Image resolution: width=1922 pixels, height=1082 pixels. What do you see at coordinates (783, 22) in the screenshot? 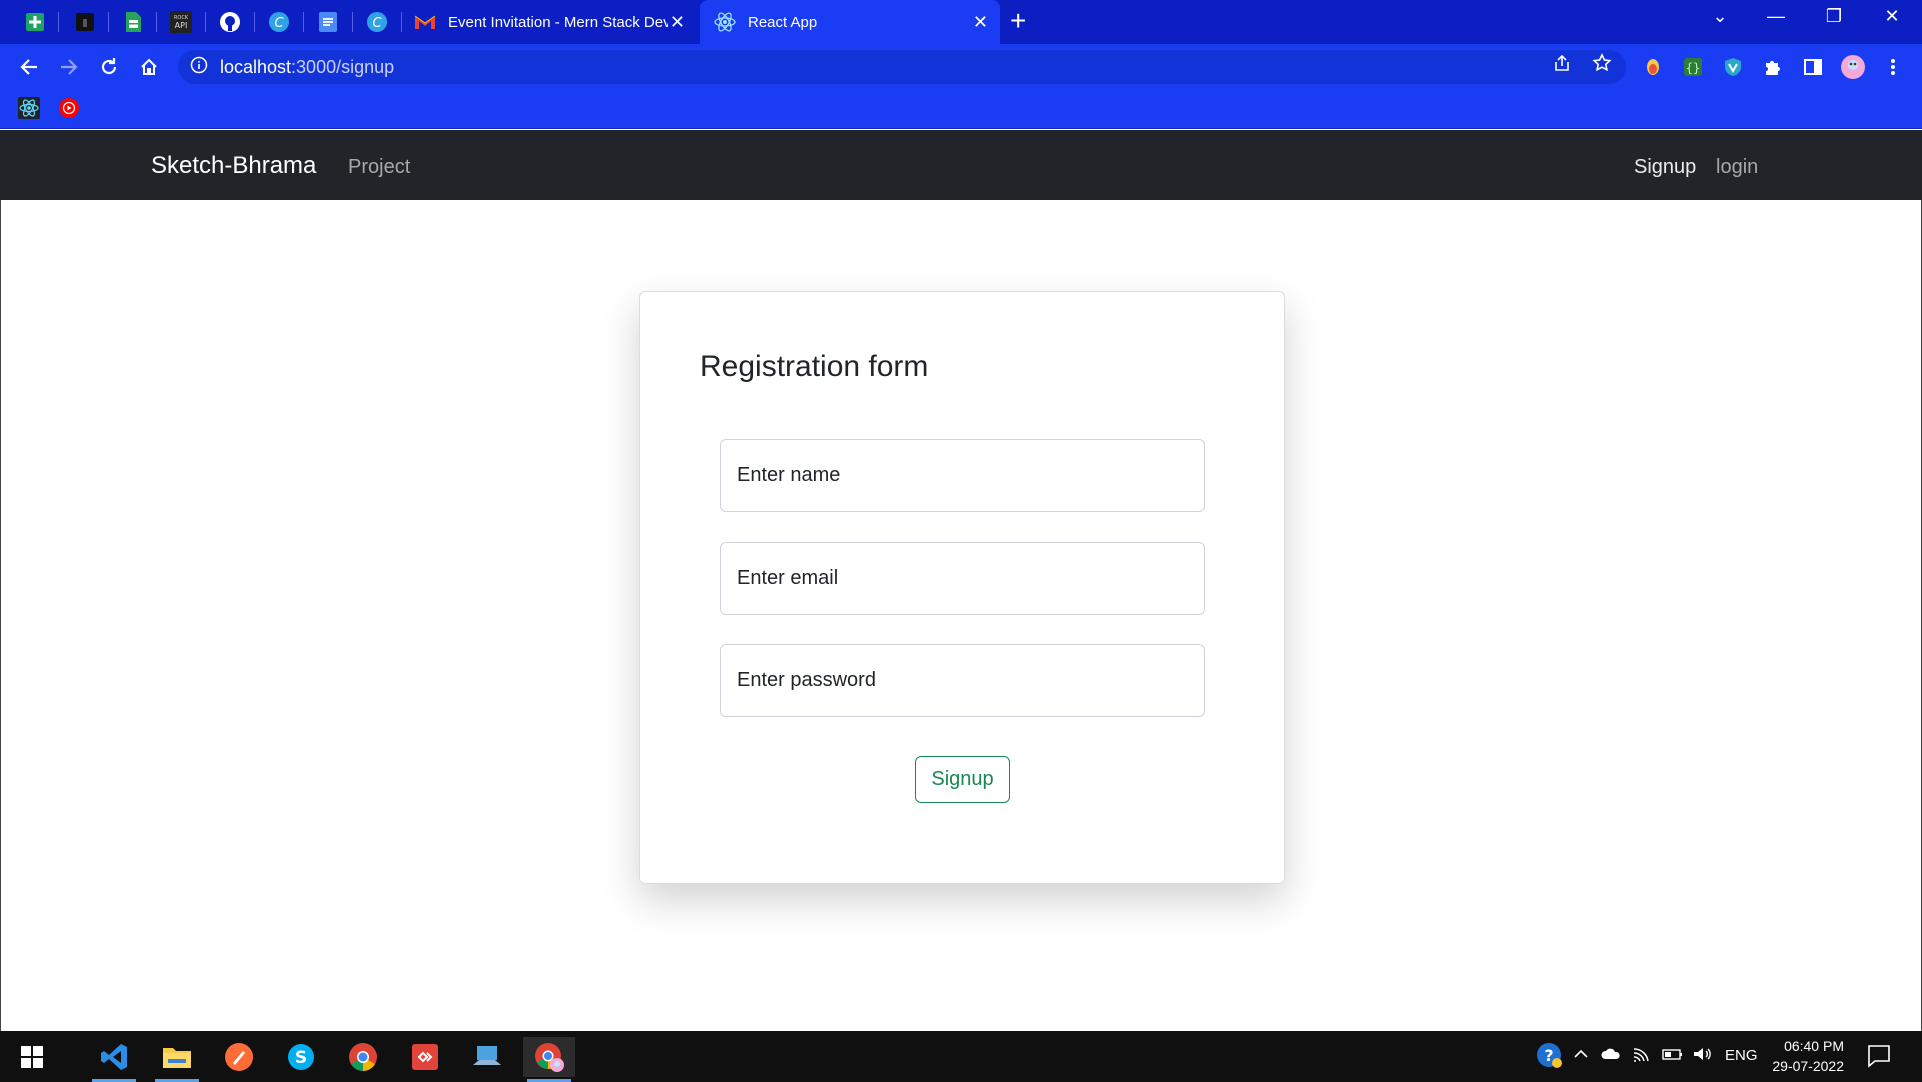
I see `tab-title: React App` at bounding box center [783, 22].